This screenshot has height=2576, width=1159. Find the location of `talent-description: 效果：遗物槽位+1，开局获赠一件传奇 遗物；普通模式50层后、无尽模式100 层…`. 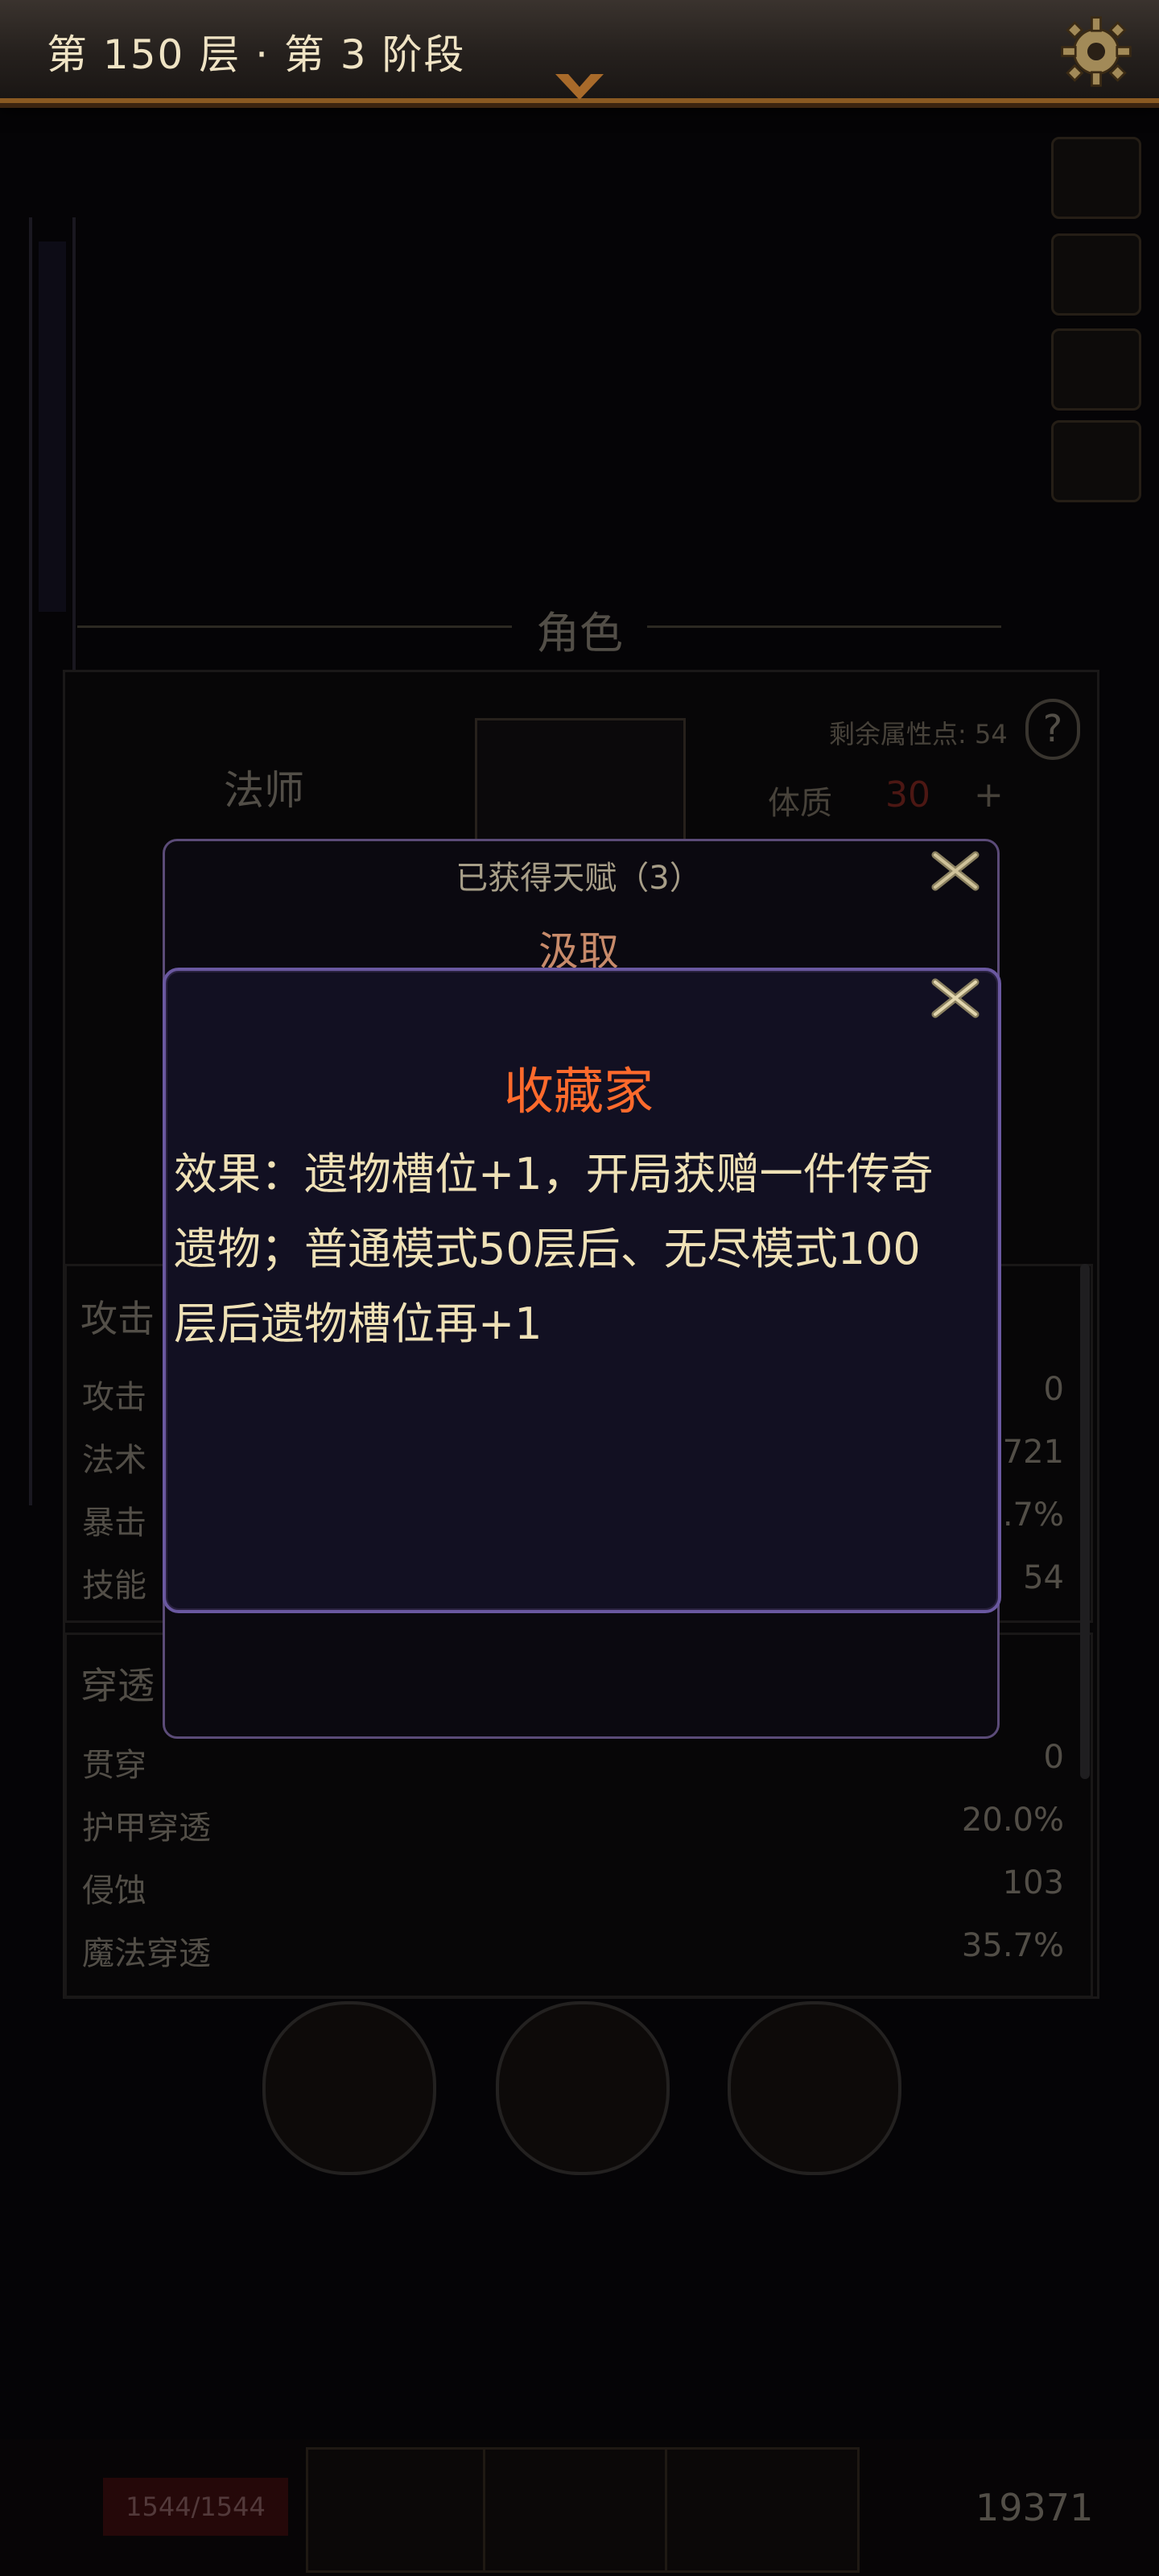

talent-description: 效果：遗物槽位+1，开局获赠一件传奇 遗物；普通模式50层后、无尽模式100 层… is located at coordinates (580, 1249).